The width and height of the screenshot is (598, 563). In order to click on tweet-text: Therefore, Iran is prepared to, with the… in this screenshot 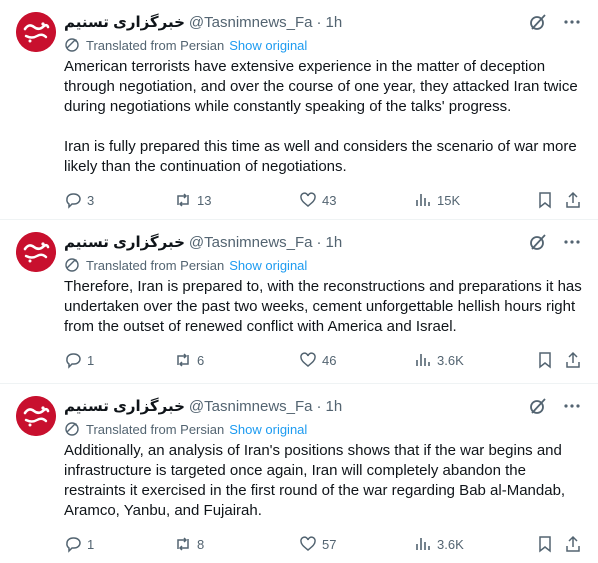, I will do `click(325, 306)`.